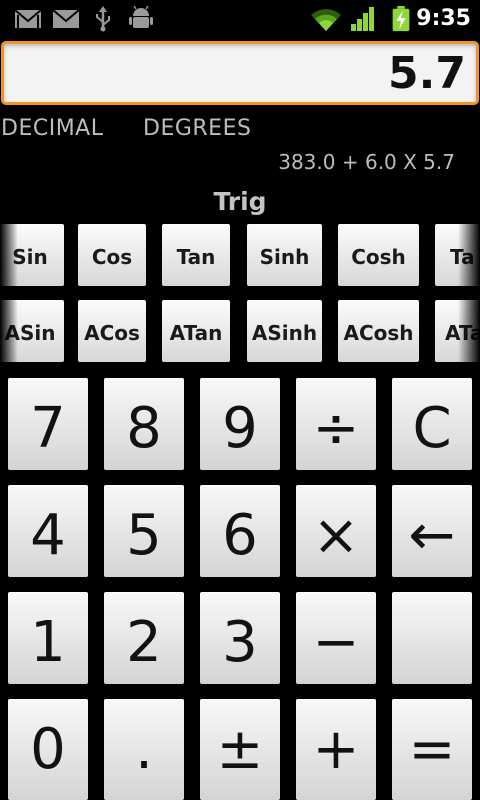 This screenshot has height=800, width=480. Describe the element at coordinates (52, 129) in the screenshot. I see `base-mode-label: DECIMAL` at that location.